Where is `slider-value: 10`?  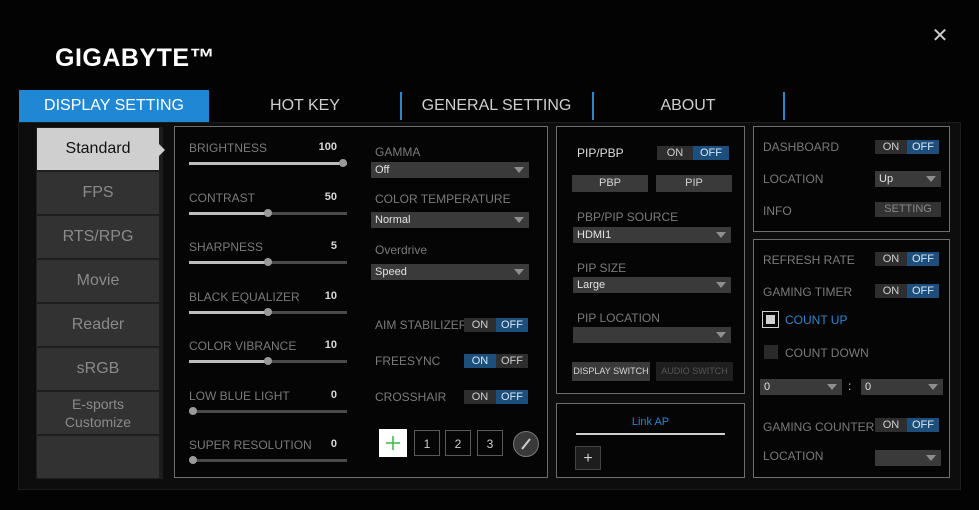
slider-value: 10 is located at coordinates (330, 345).